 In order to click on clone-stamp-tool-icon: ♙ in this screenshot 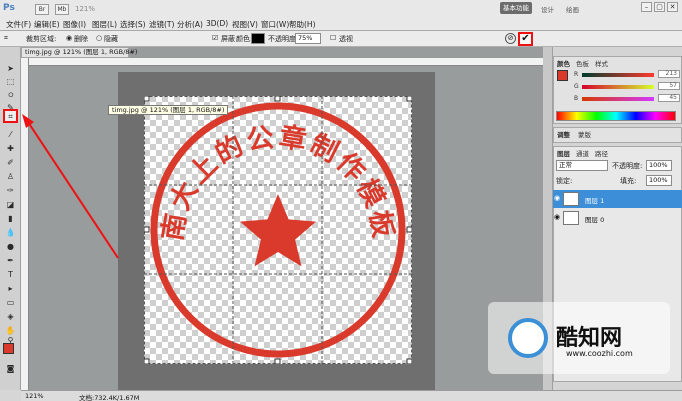, I will do `click(10, 176)`.